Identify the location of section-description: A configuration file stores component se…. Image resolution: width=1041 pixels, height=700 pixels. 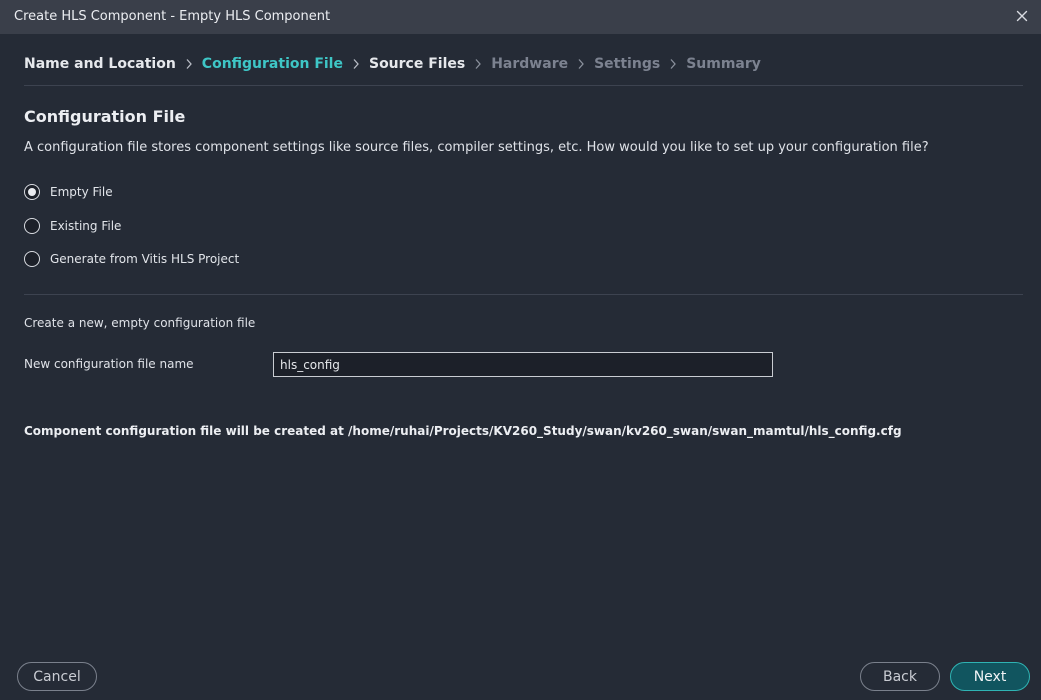
(476, 147).